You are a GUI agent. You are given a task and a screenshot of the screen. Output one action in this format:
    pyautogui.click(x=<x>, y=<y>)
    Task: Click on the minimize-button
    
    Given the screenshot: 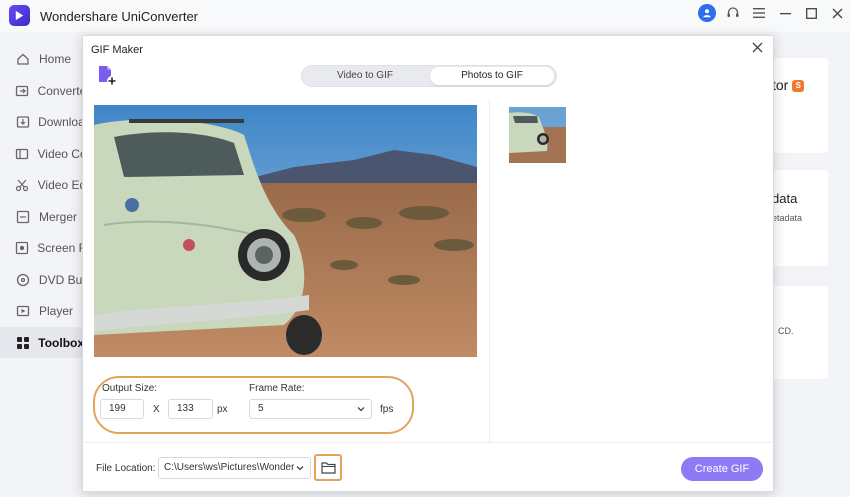 What is the action you would take?
    pyautogui.click(x=785, y=13)
    